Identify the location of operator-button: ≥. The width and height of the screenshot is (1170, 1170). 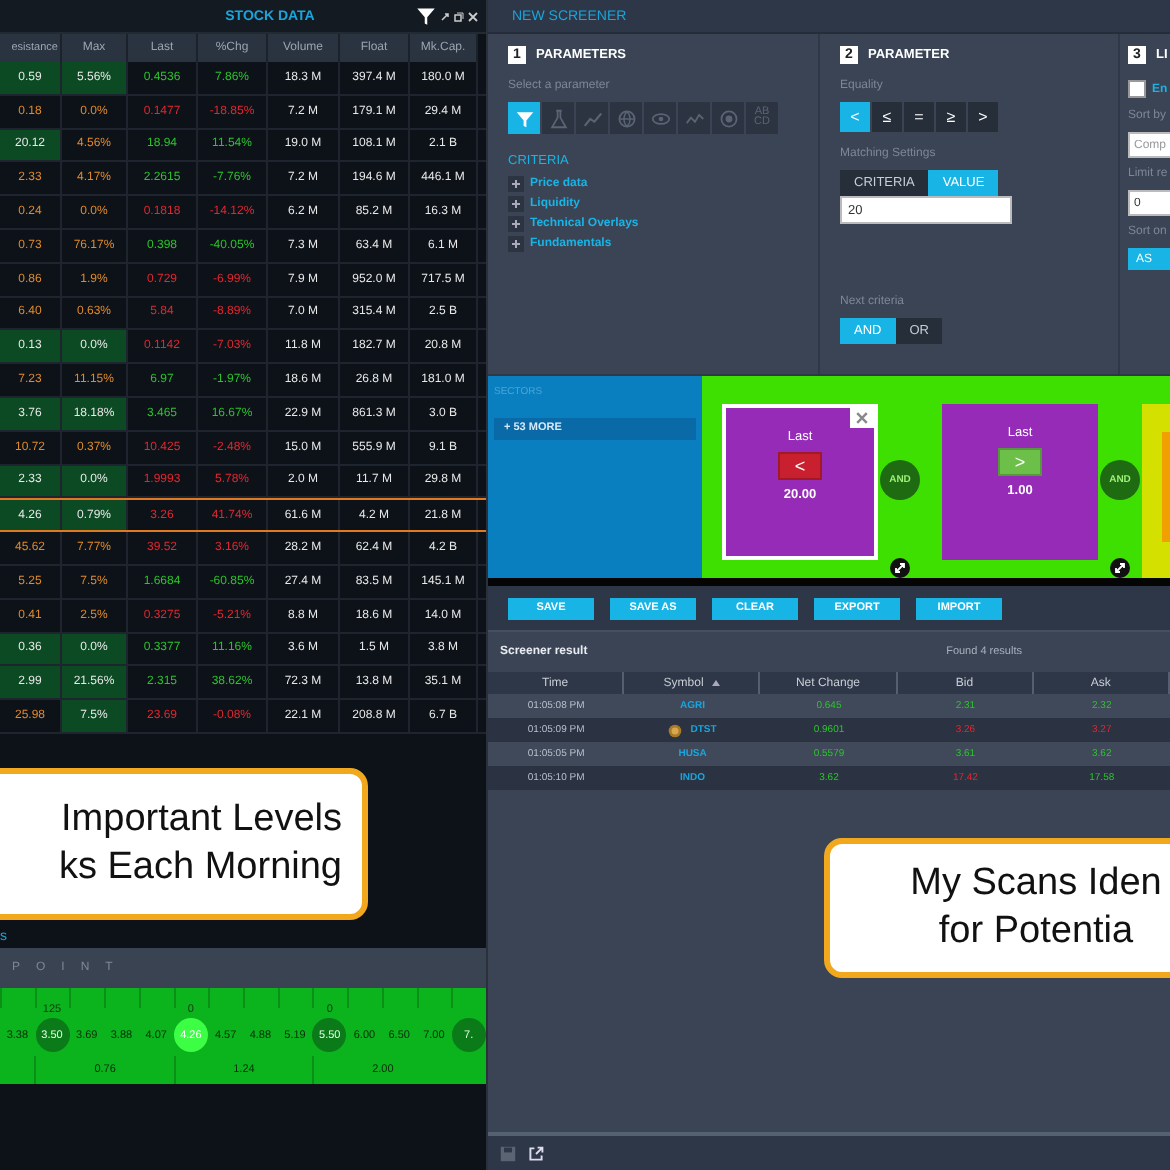
(951, 117).